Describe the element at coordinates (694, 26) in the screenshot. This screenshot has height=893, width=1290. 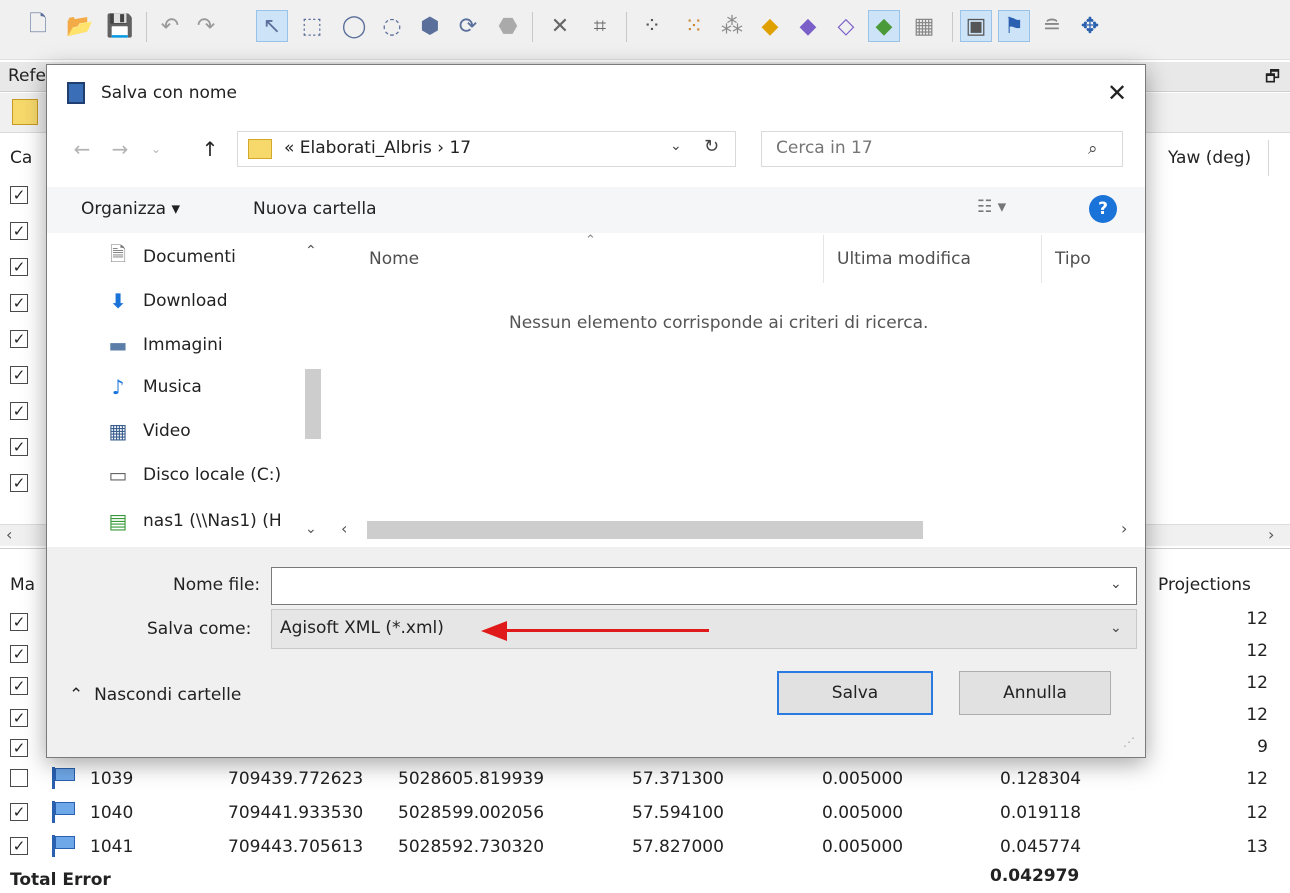
I see `dense-cloud-icon: ⁙` at that location.